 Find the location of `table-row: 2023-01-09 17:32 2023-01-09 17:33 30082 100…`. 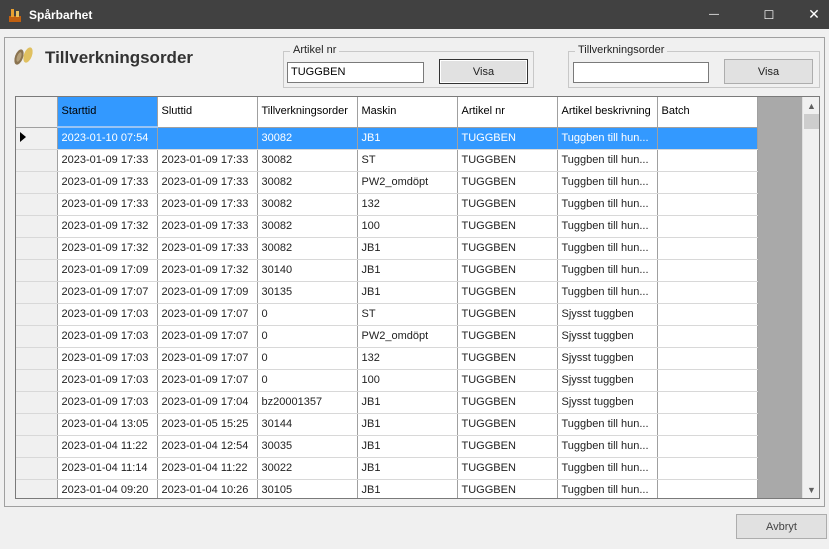

table-row: 2023-01-09 17:32 2023-01-09 17:33 30082 100… is located at coordinates (387, 226).